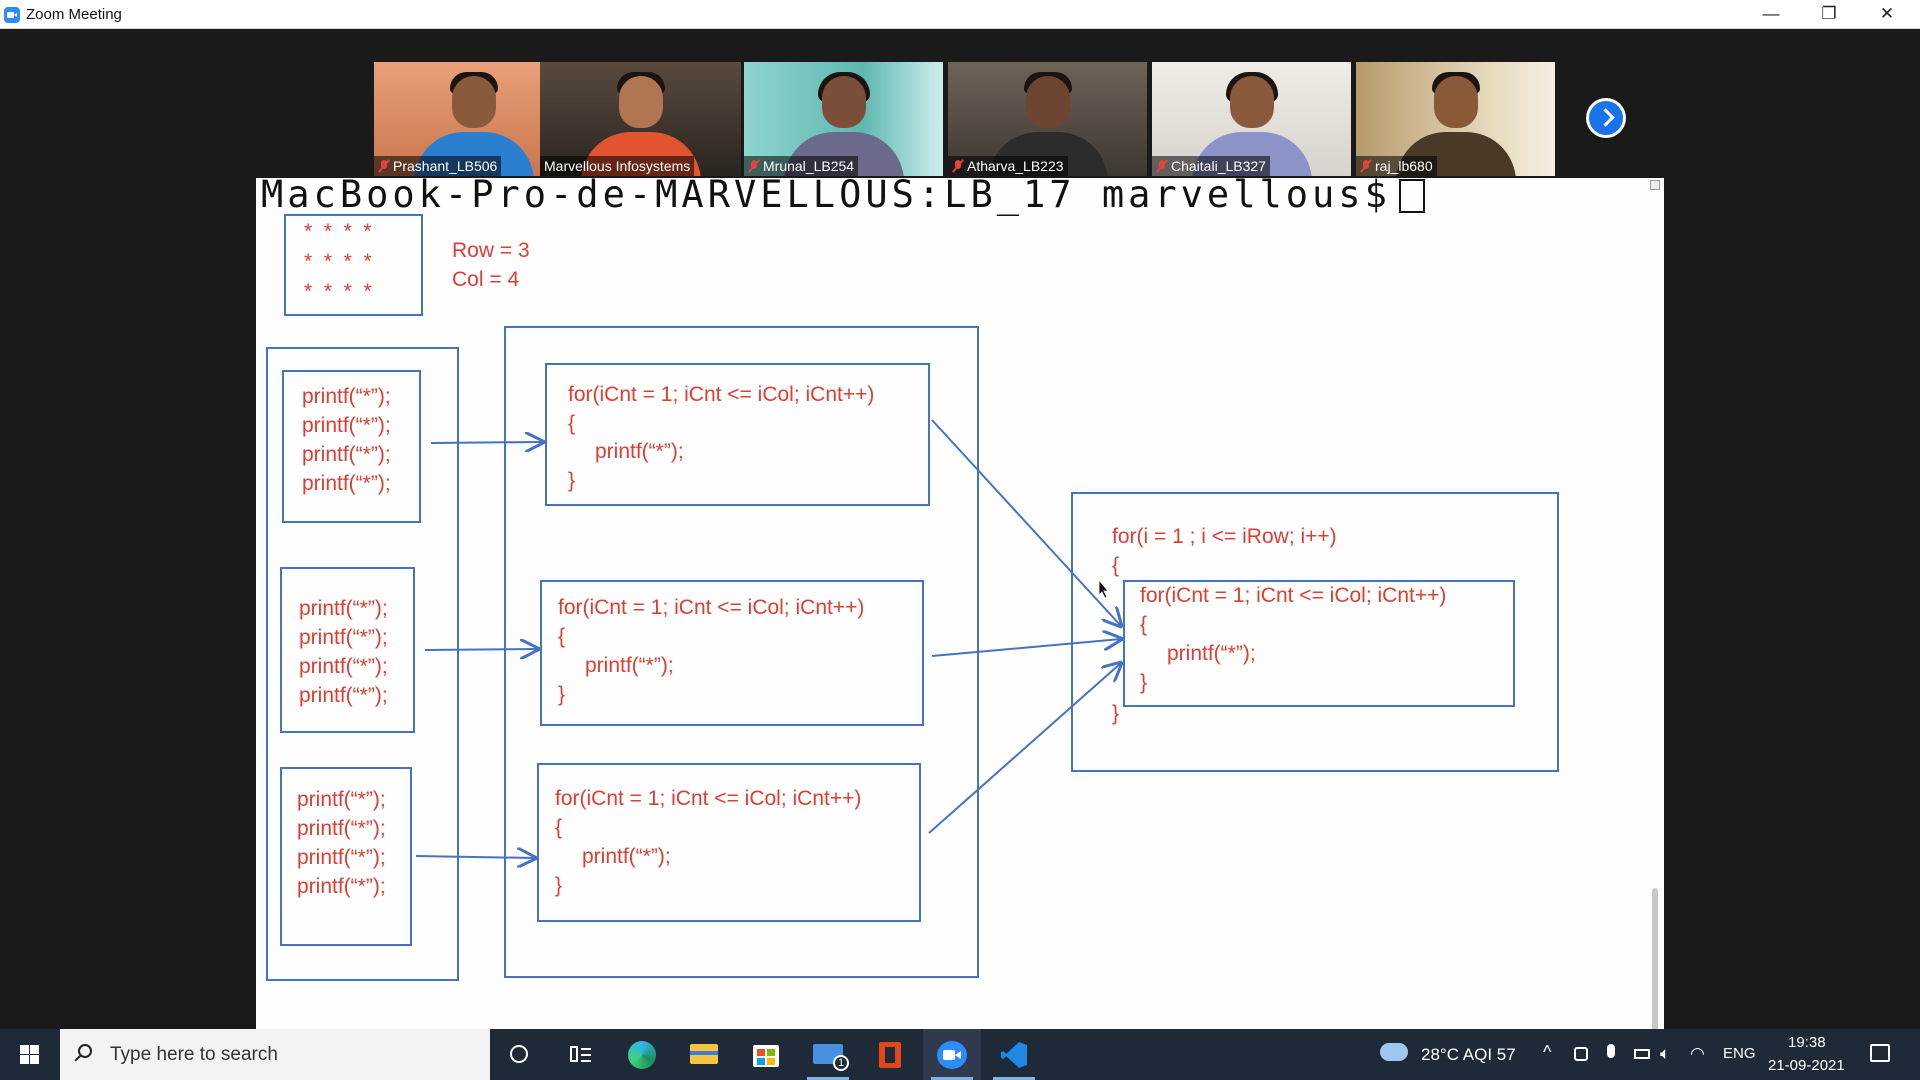 Image resolution: width=1920 pixels, height=1080 pixels. What do you see at coordinates (485, 279) in the screenshot?
I see `col-count-label: Col = 4` at bounding box center [485, 279].